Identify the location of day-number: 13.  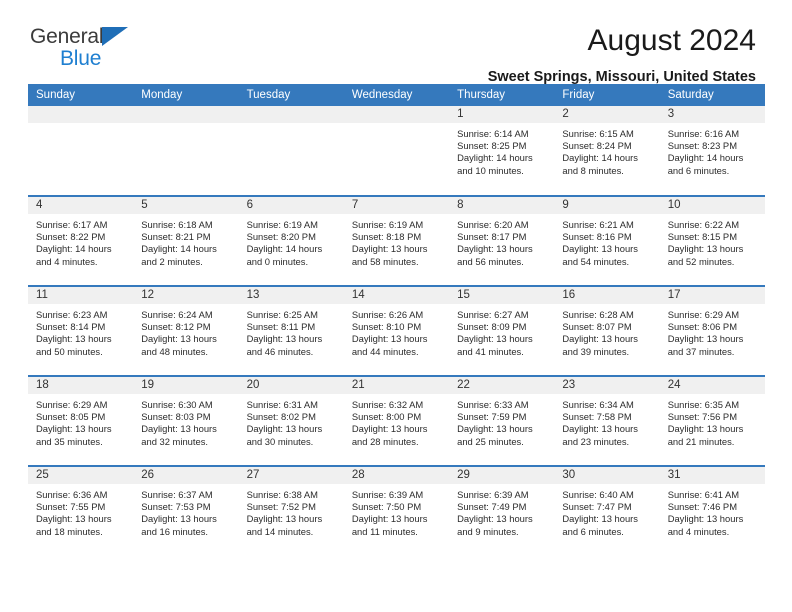
(291, 295).